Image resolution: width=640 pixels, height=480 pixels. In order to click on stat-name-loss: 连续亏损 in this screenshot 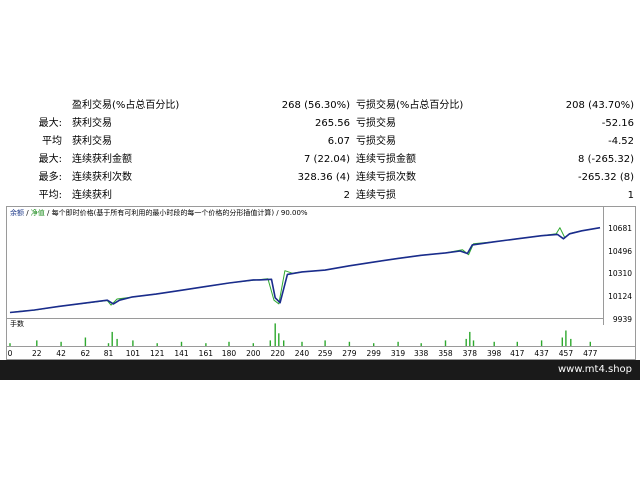, I will do `click(376, 195)`.